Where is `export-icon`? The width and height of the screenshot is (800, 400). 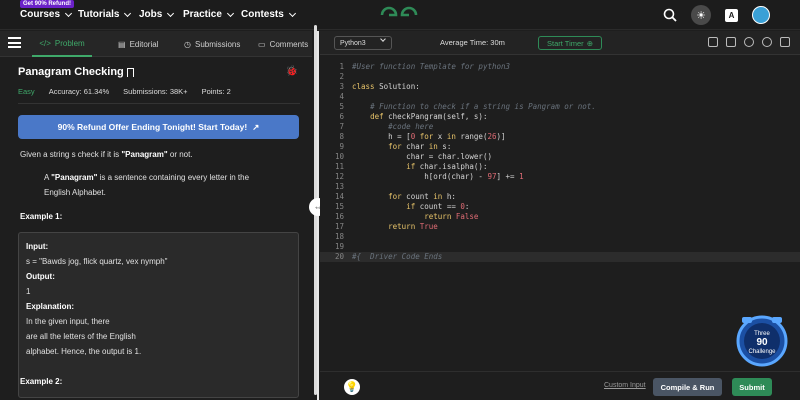
export-icon is located at coordinates (731, 42).